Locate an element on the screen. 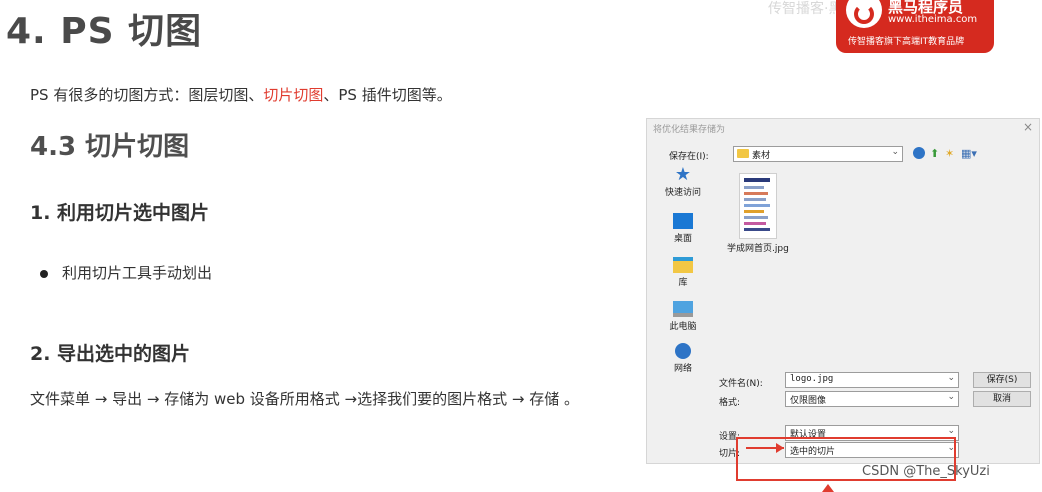 Image resolution: width=1042 pixels, height=492 pixels. sidebar-label: 快速访问 is located at coordinates (682, 193).